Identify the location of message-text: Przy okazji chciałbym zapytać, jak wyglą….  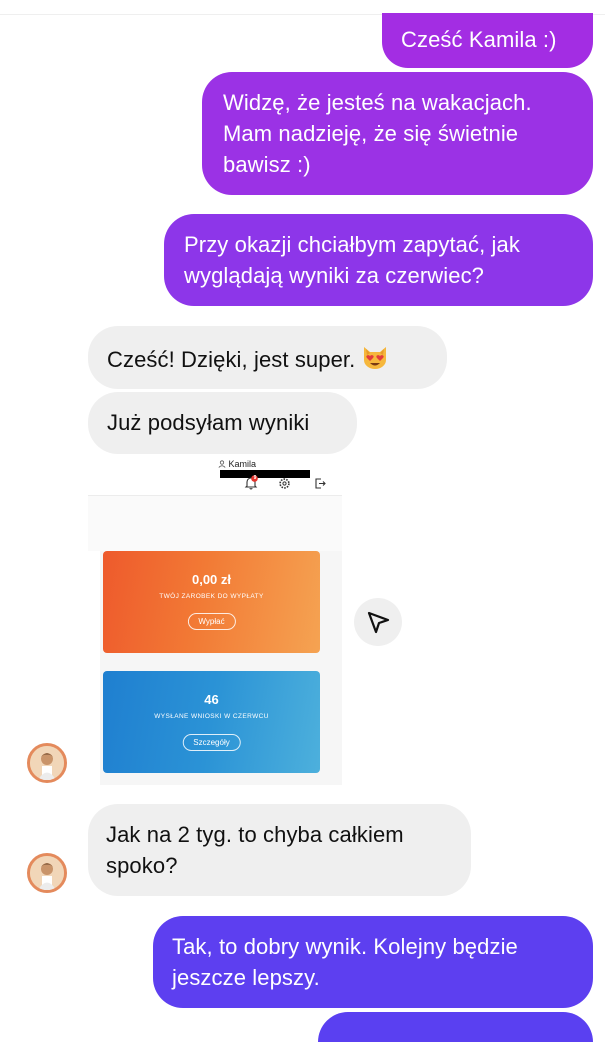
(352, 260).